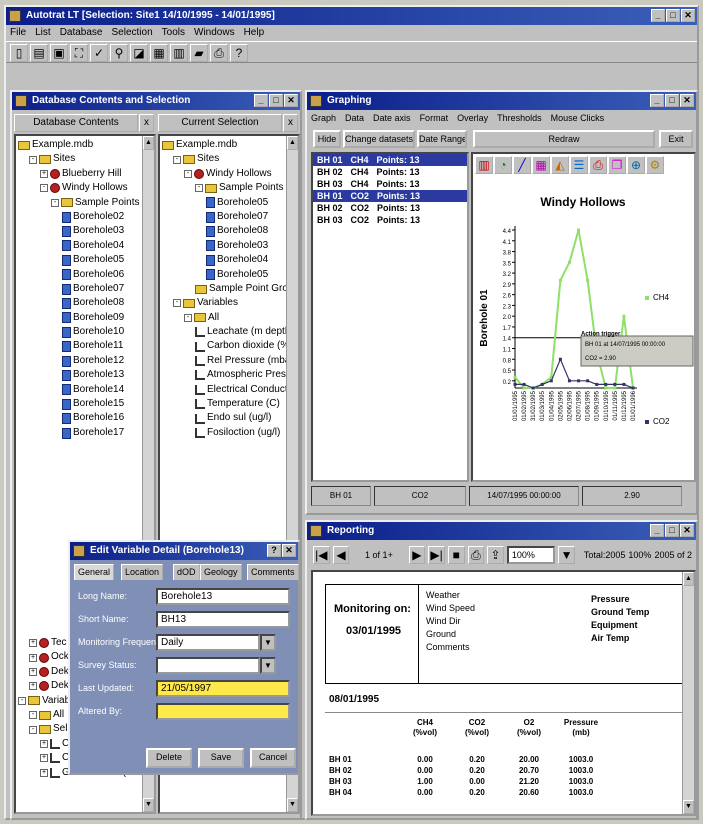  What do you see at coordinates (19, 53) in the screenshot?
I see `new-icon: ▯` at bounding box center [19, 53].